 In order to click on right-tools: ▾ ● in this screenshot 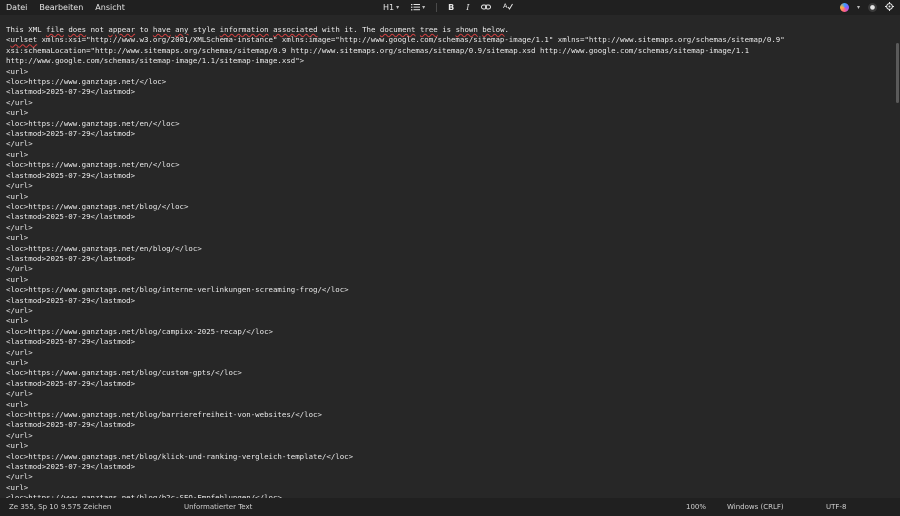, I will do `click(866, 7)`.